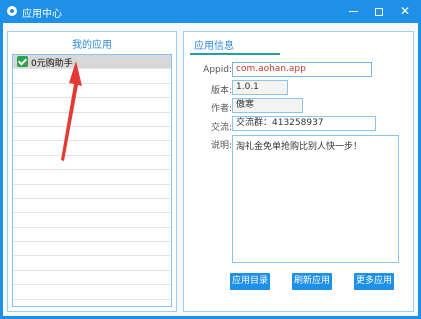 The image size is (421, 319). Describe the element at coordinates (42, 14) in the screenshot. I see `window-title: 应用中心` at that location.